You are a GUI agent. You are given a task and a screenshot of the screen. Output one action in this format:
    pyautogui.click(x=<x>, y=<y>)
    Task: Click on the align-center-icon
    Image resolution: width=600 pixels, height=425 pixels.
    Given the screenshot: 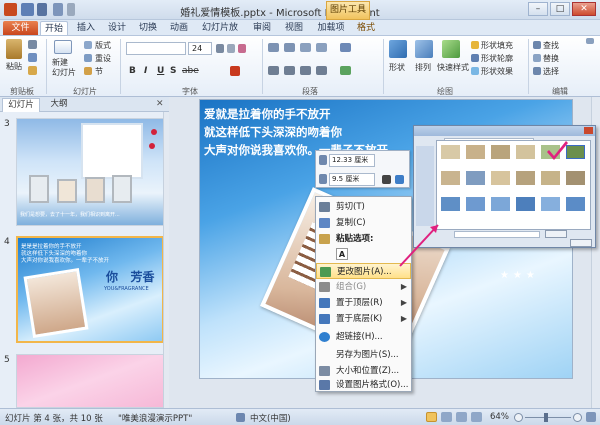 What is the action you would take?
    pyautogui.click(x=289, y=70)
    